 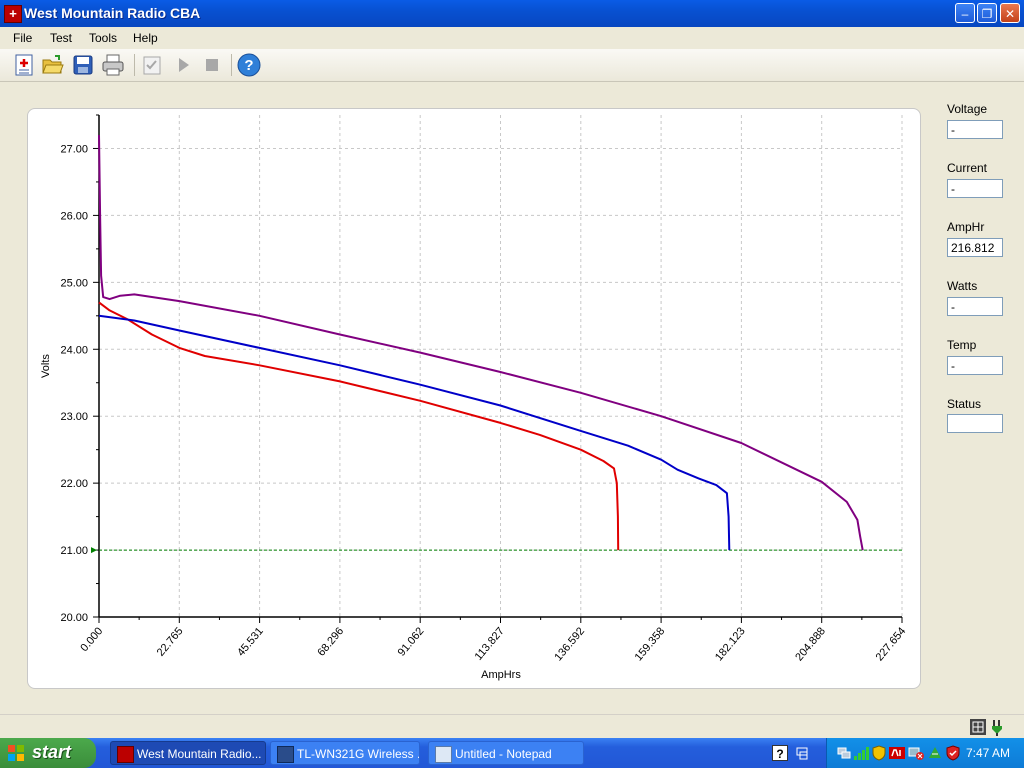 What do you see at coordinates (997, 728) in the screenshot?
I see `connection-icon` at bounding box center [997, 728].